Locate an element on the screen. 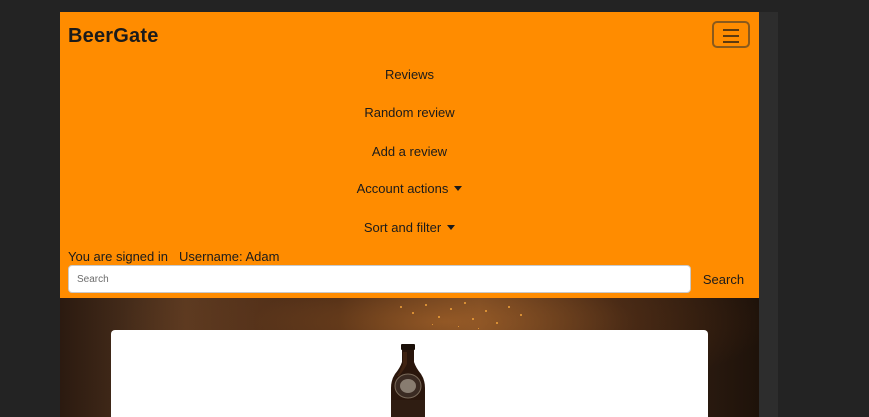 The height and width of the screenshot is (417, 869). nav-dropdown-sort-filter: Sort and filter is located at coordinates (409, 227).